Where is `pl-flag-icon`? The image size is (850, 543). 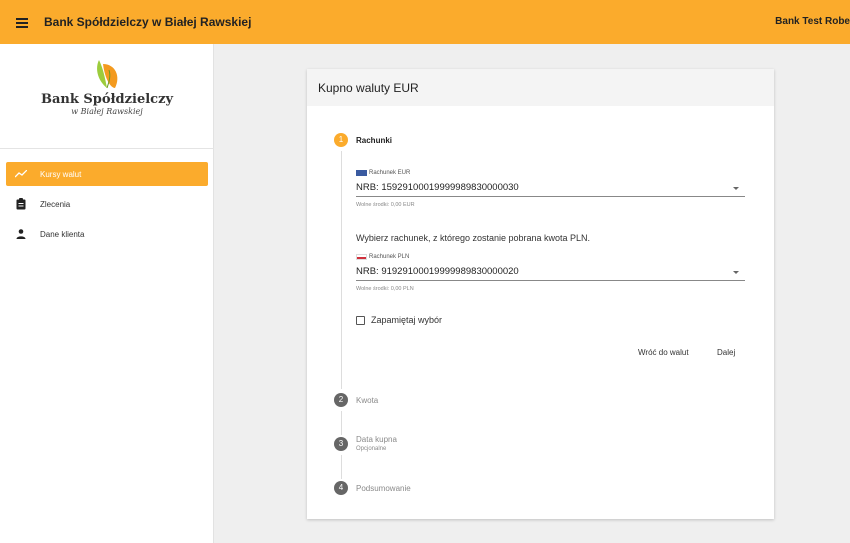
pl-flag-icon is located at coordinates (361, 257).